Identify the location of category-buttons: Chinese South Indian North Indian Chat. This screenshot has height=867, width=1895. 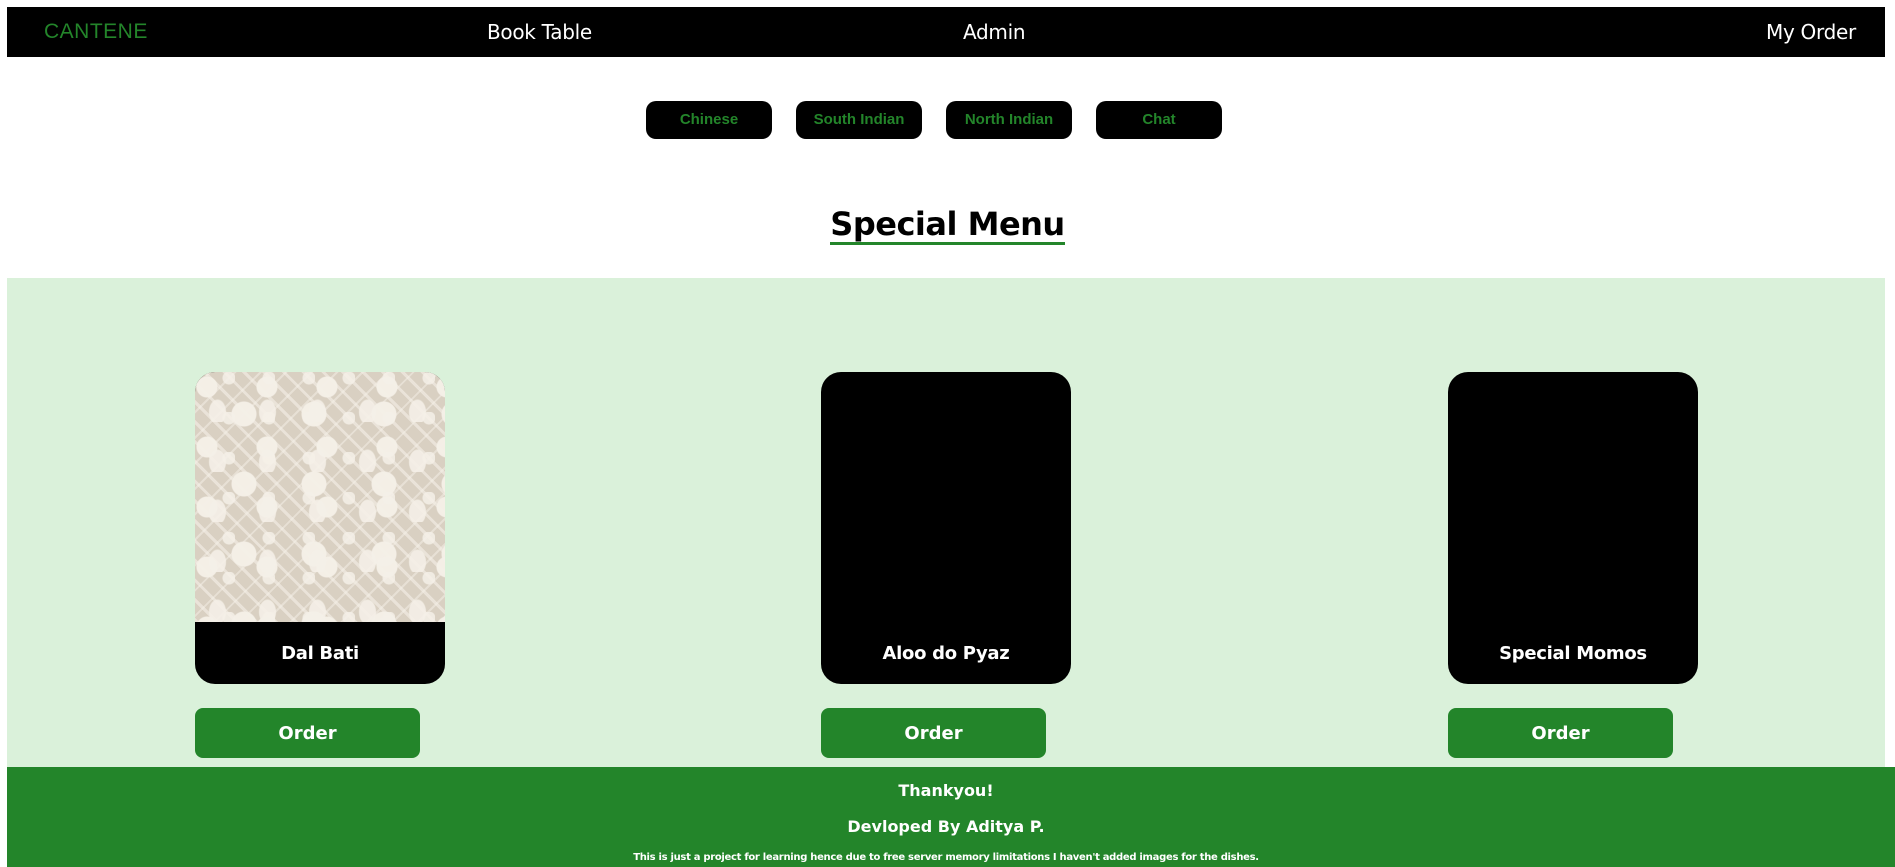
(947, 120).